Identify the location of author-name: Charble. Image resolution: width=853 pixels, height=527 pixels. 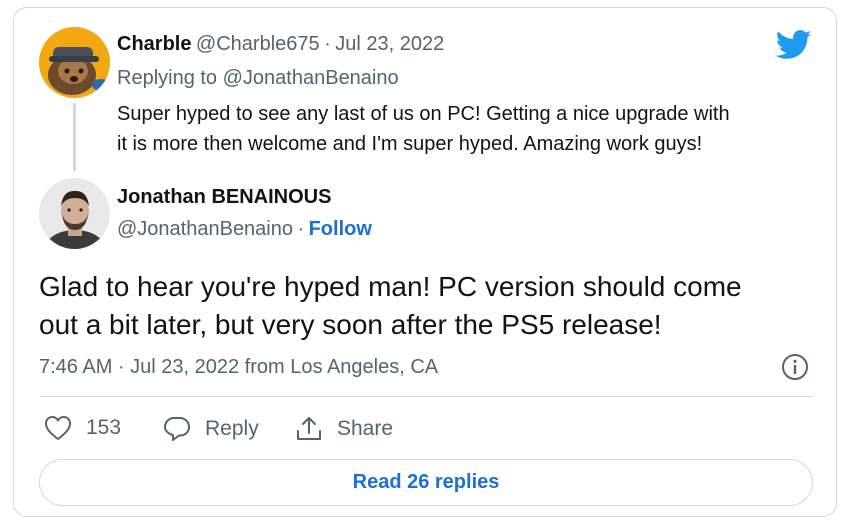
(154, 44).